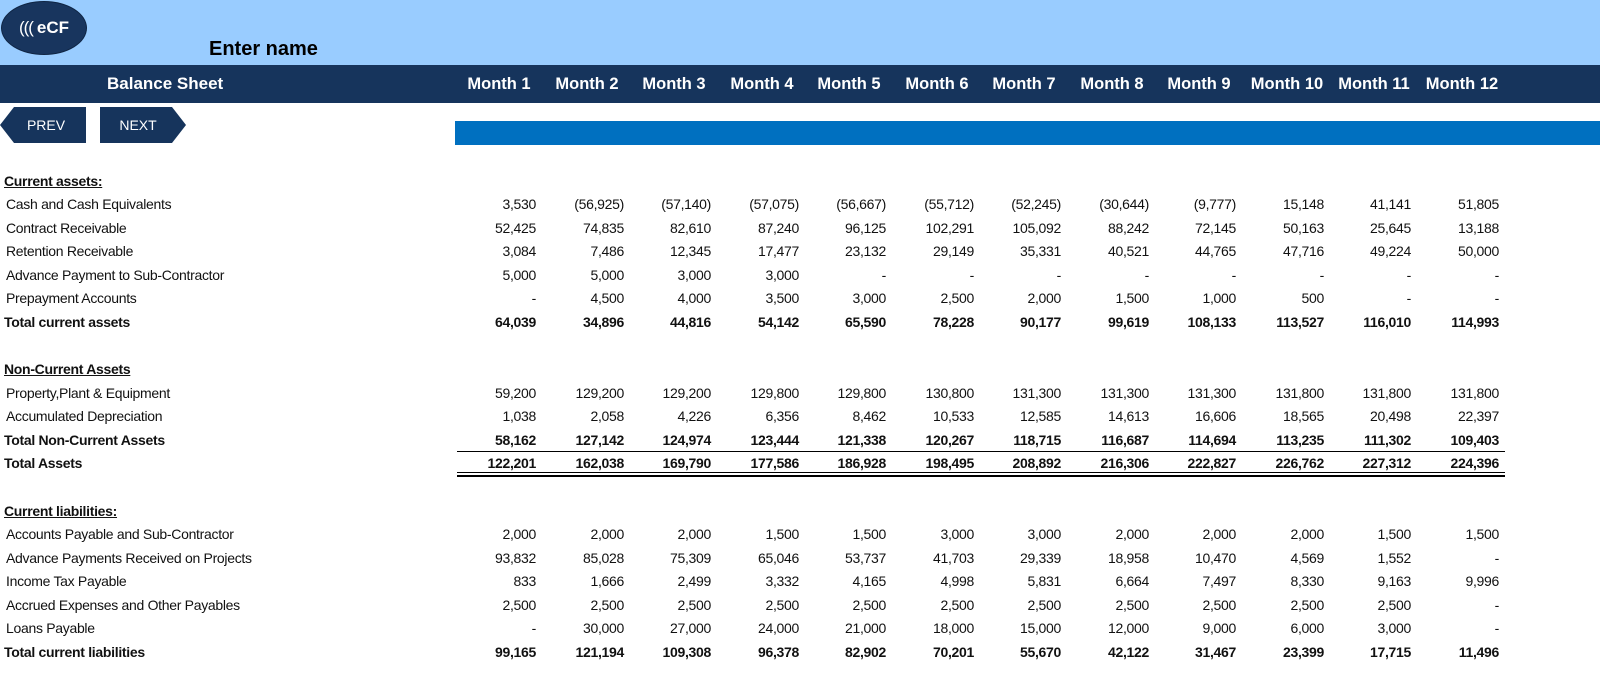 The width and height of the screenshot is (1600, 694). Describe the element at coordinates (584, 298) in the screenshot. I see `cell-value: 4,500` at that location.